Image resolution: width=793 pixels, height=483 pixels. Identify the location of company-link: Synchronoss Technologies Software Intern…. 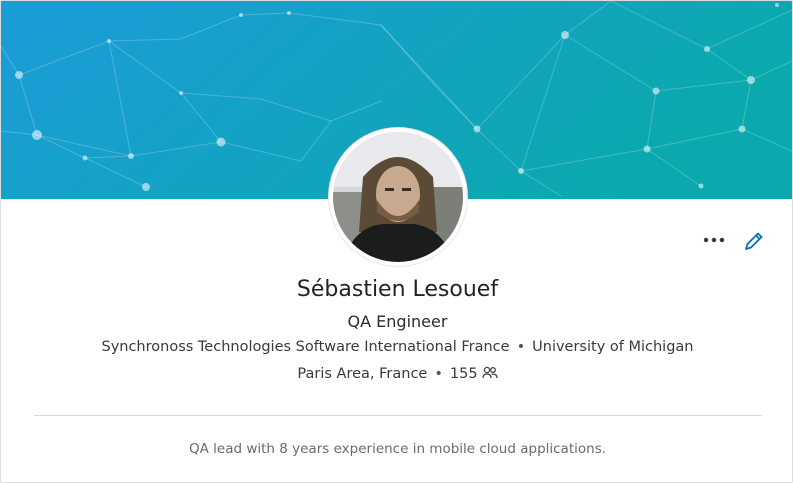
(305, 347).